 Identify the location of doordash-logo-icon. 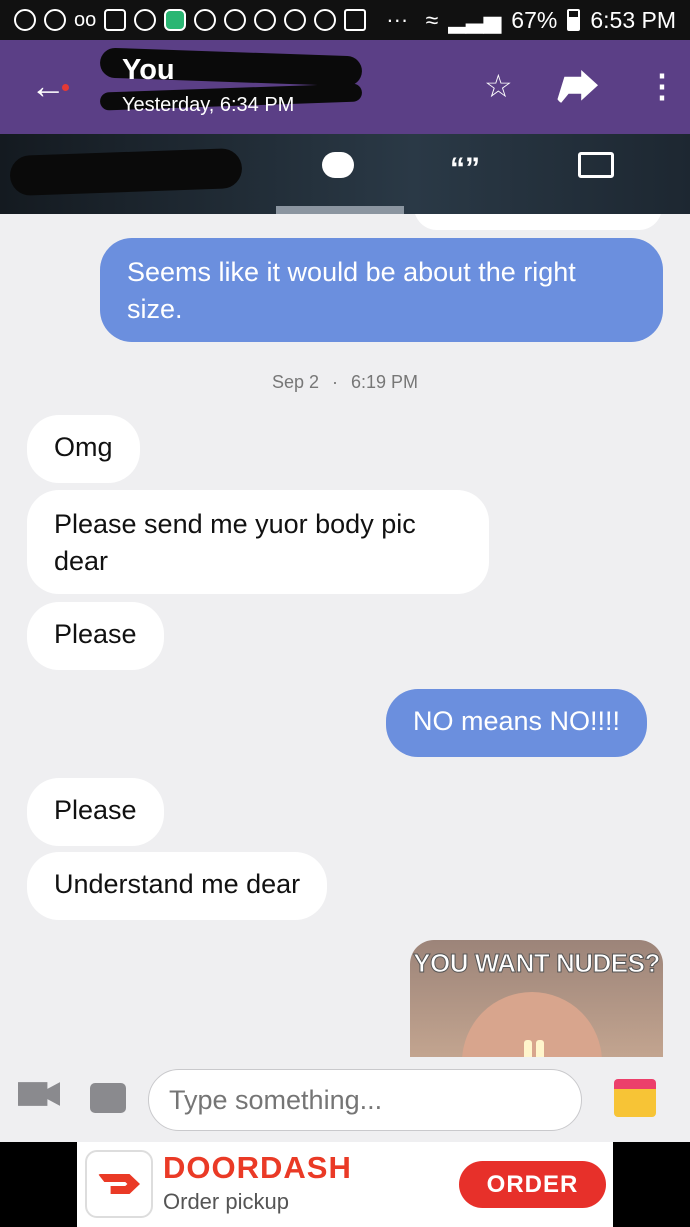
(119, 1184).